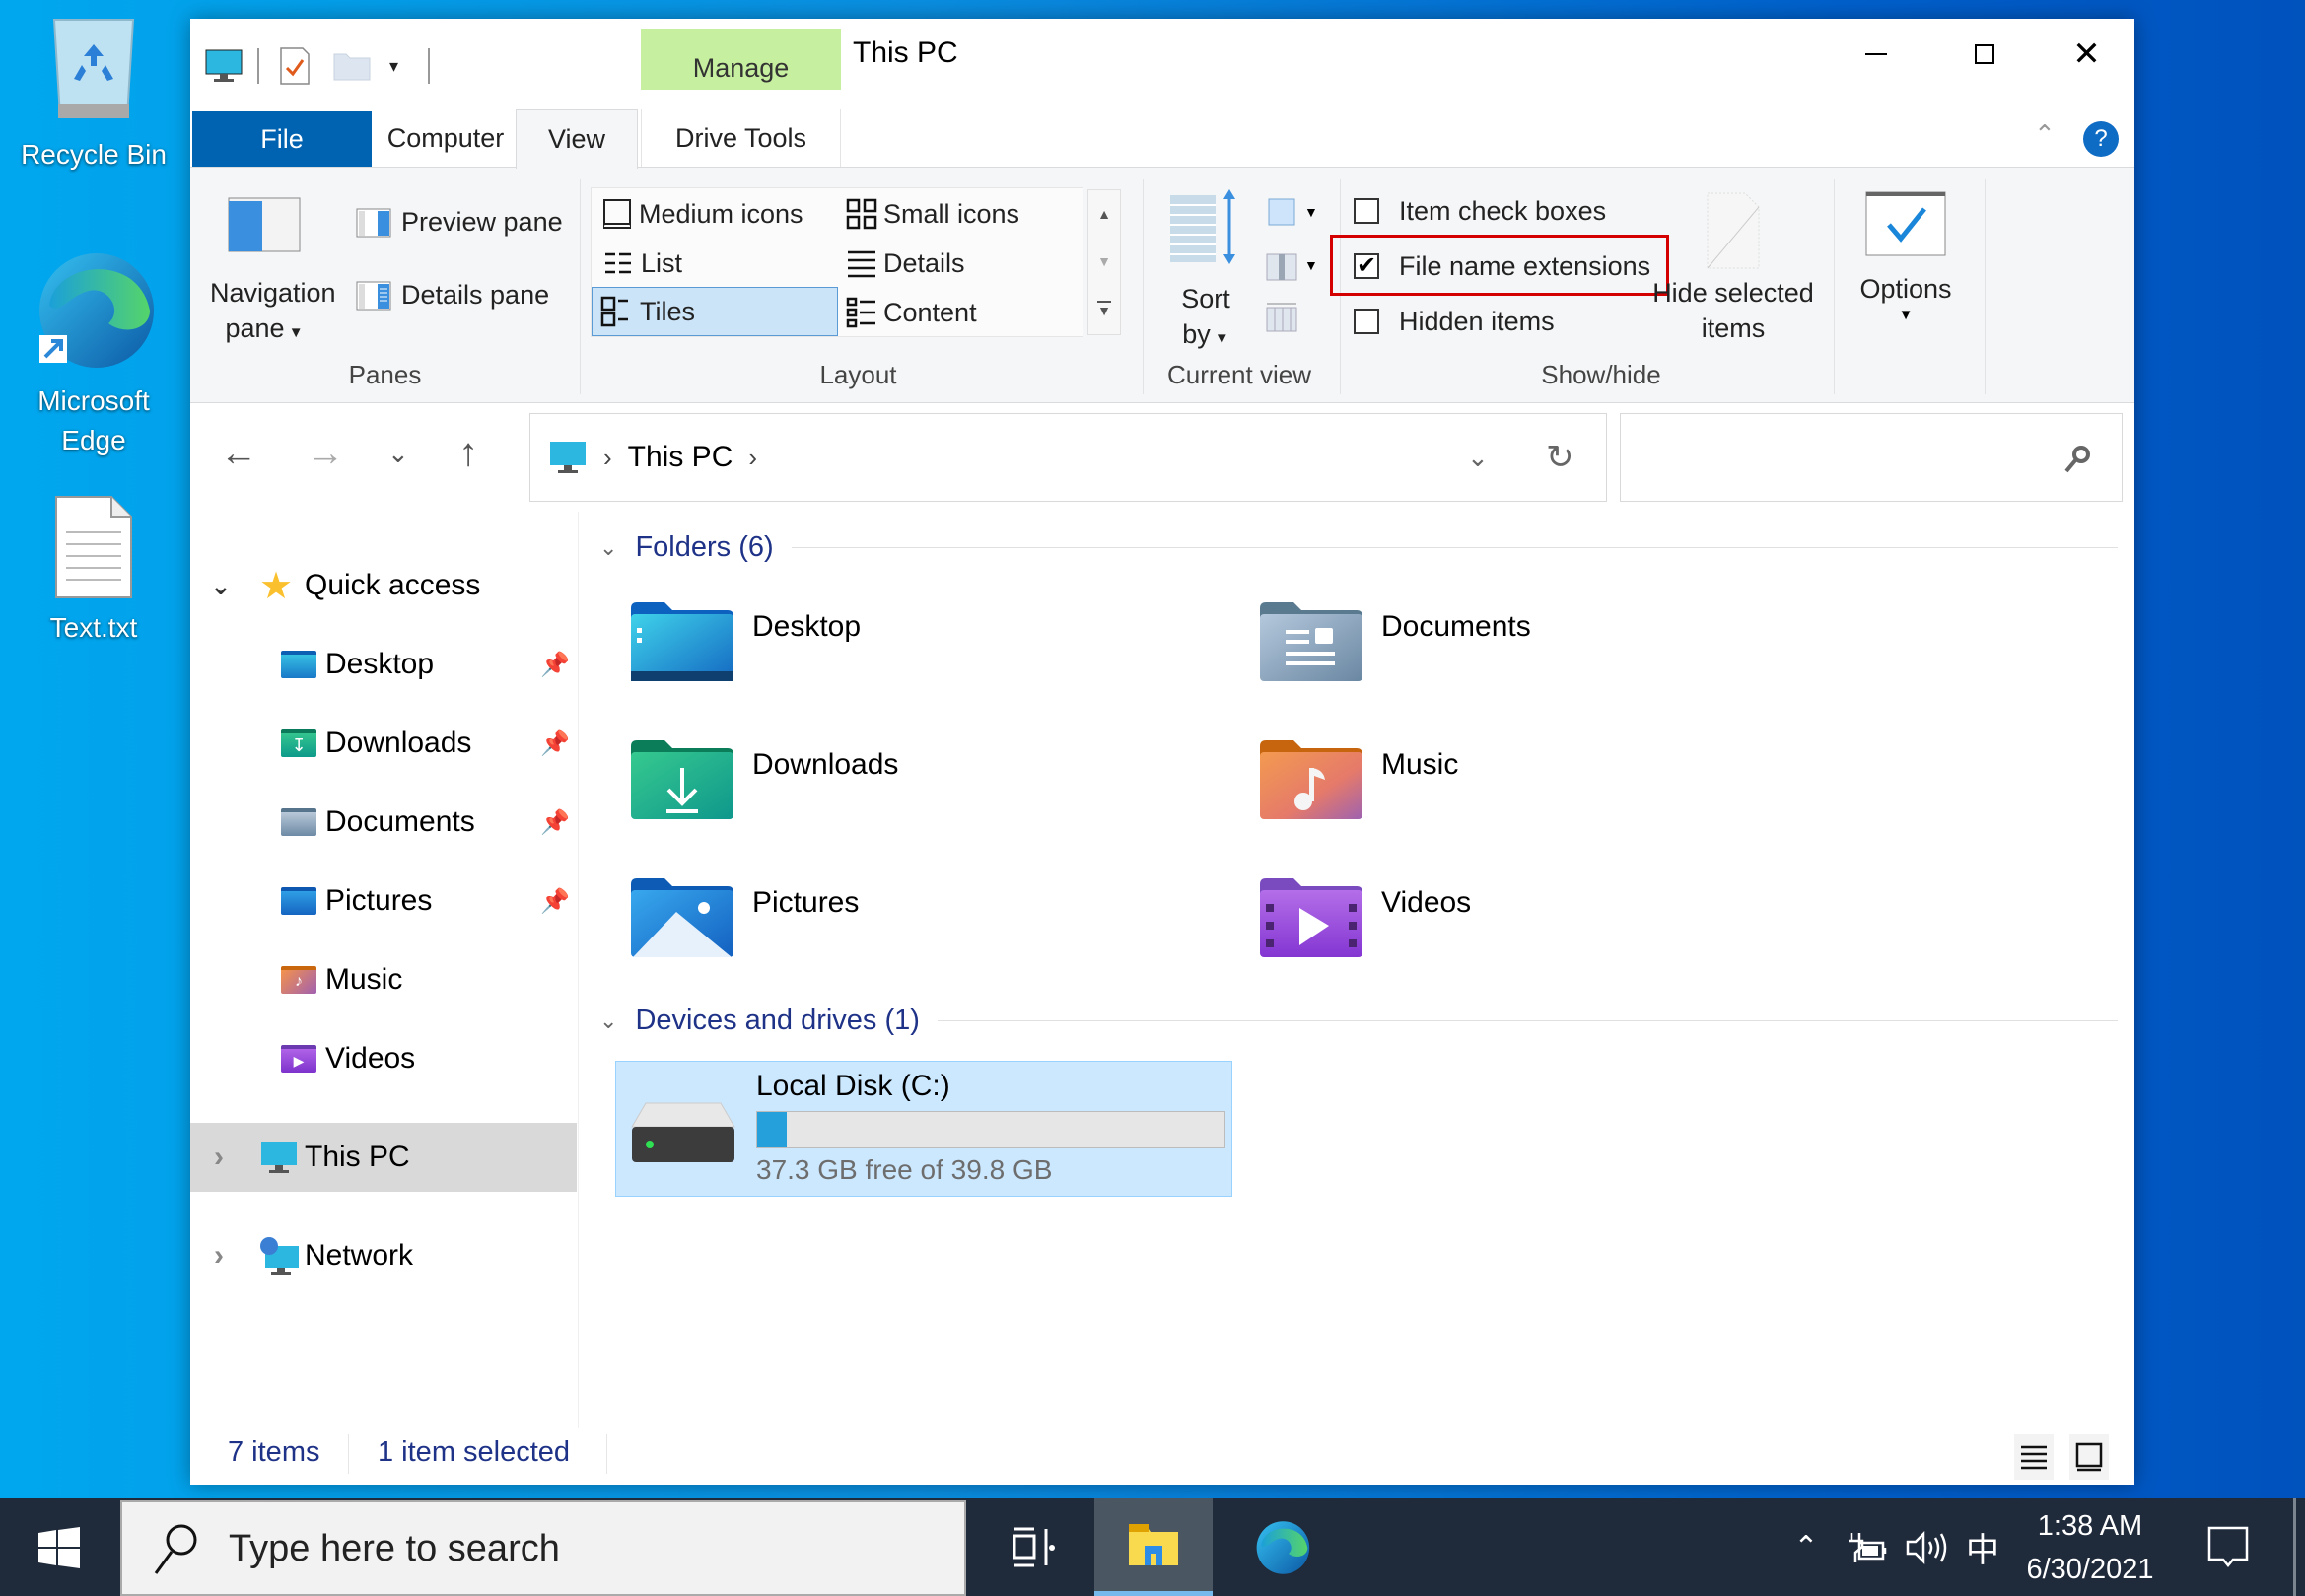  I want to click on computer-icon, so click(224, 66).